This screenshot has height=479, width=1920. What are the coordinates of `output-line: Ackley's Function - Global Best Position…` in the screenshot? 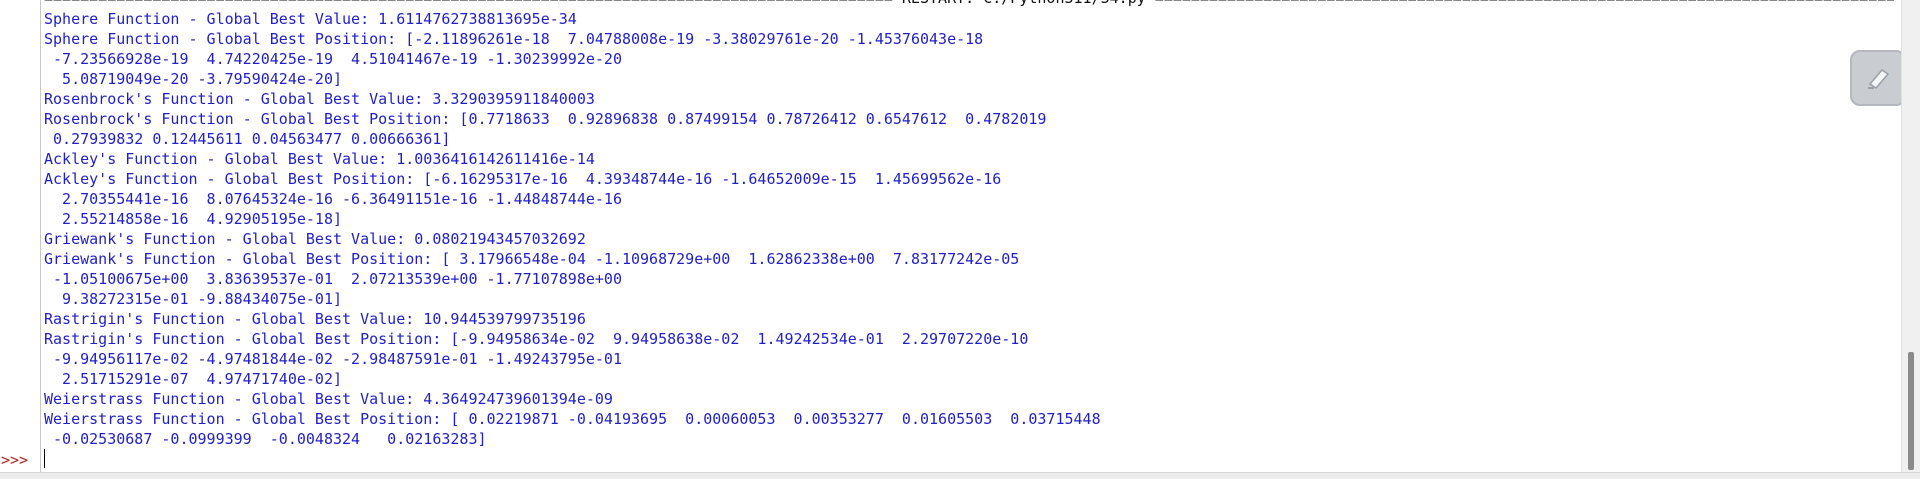 It's located at (523, 179).